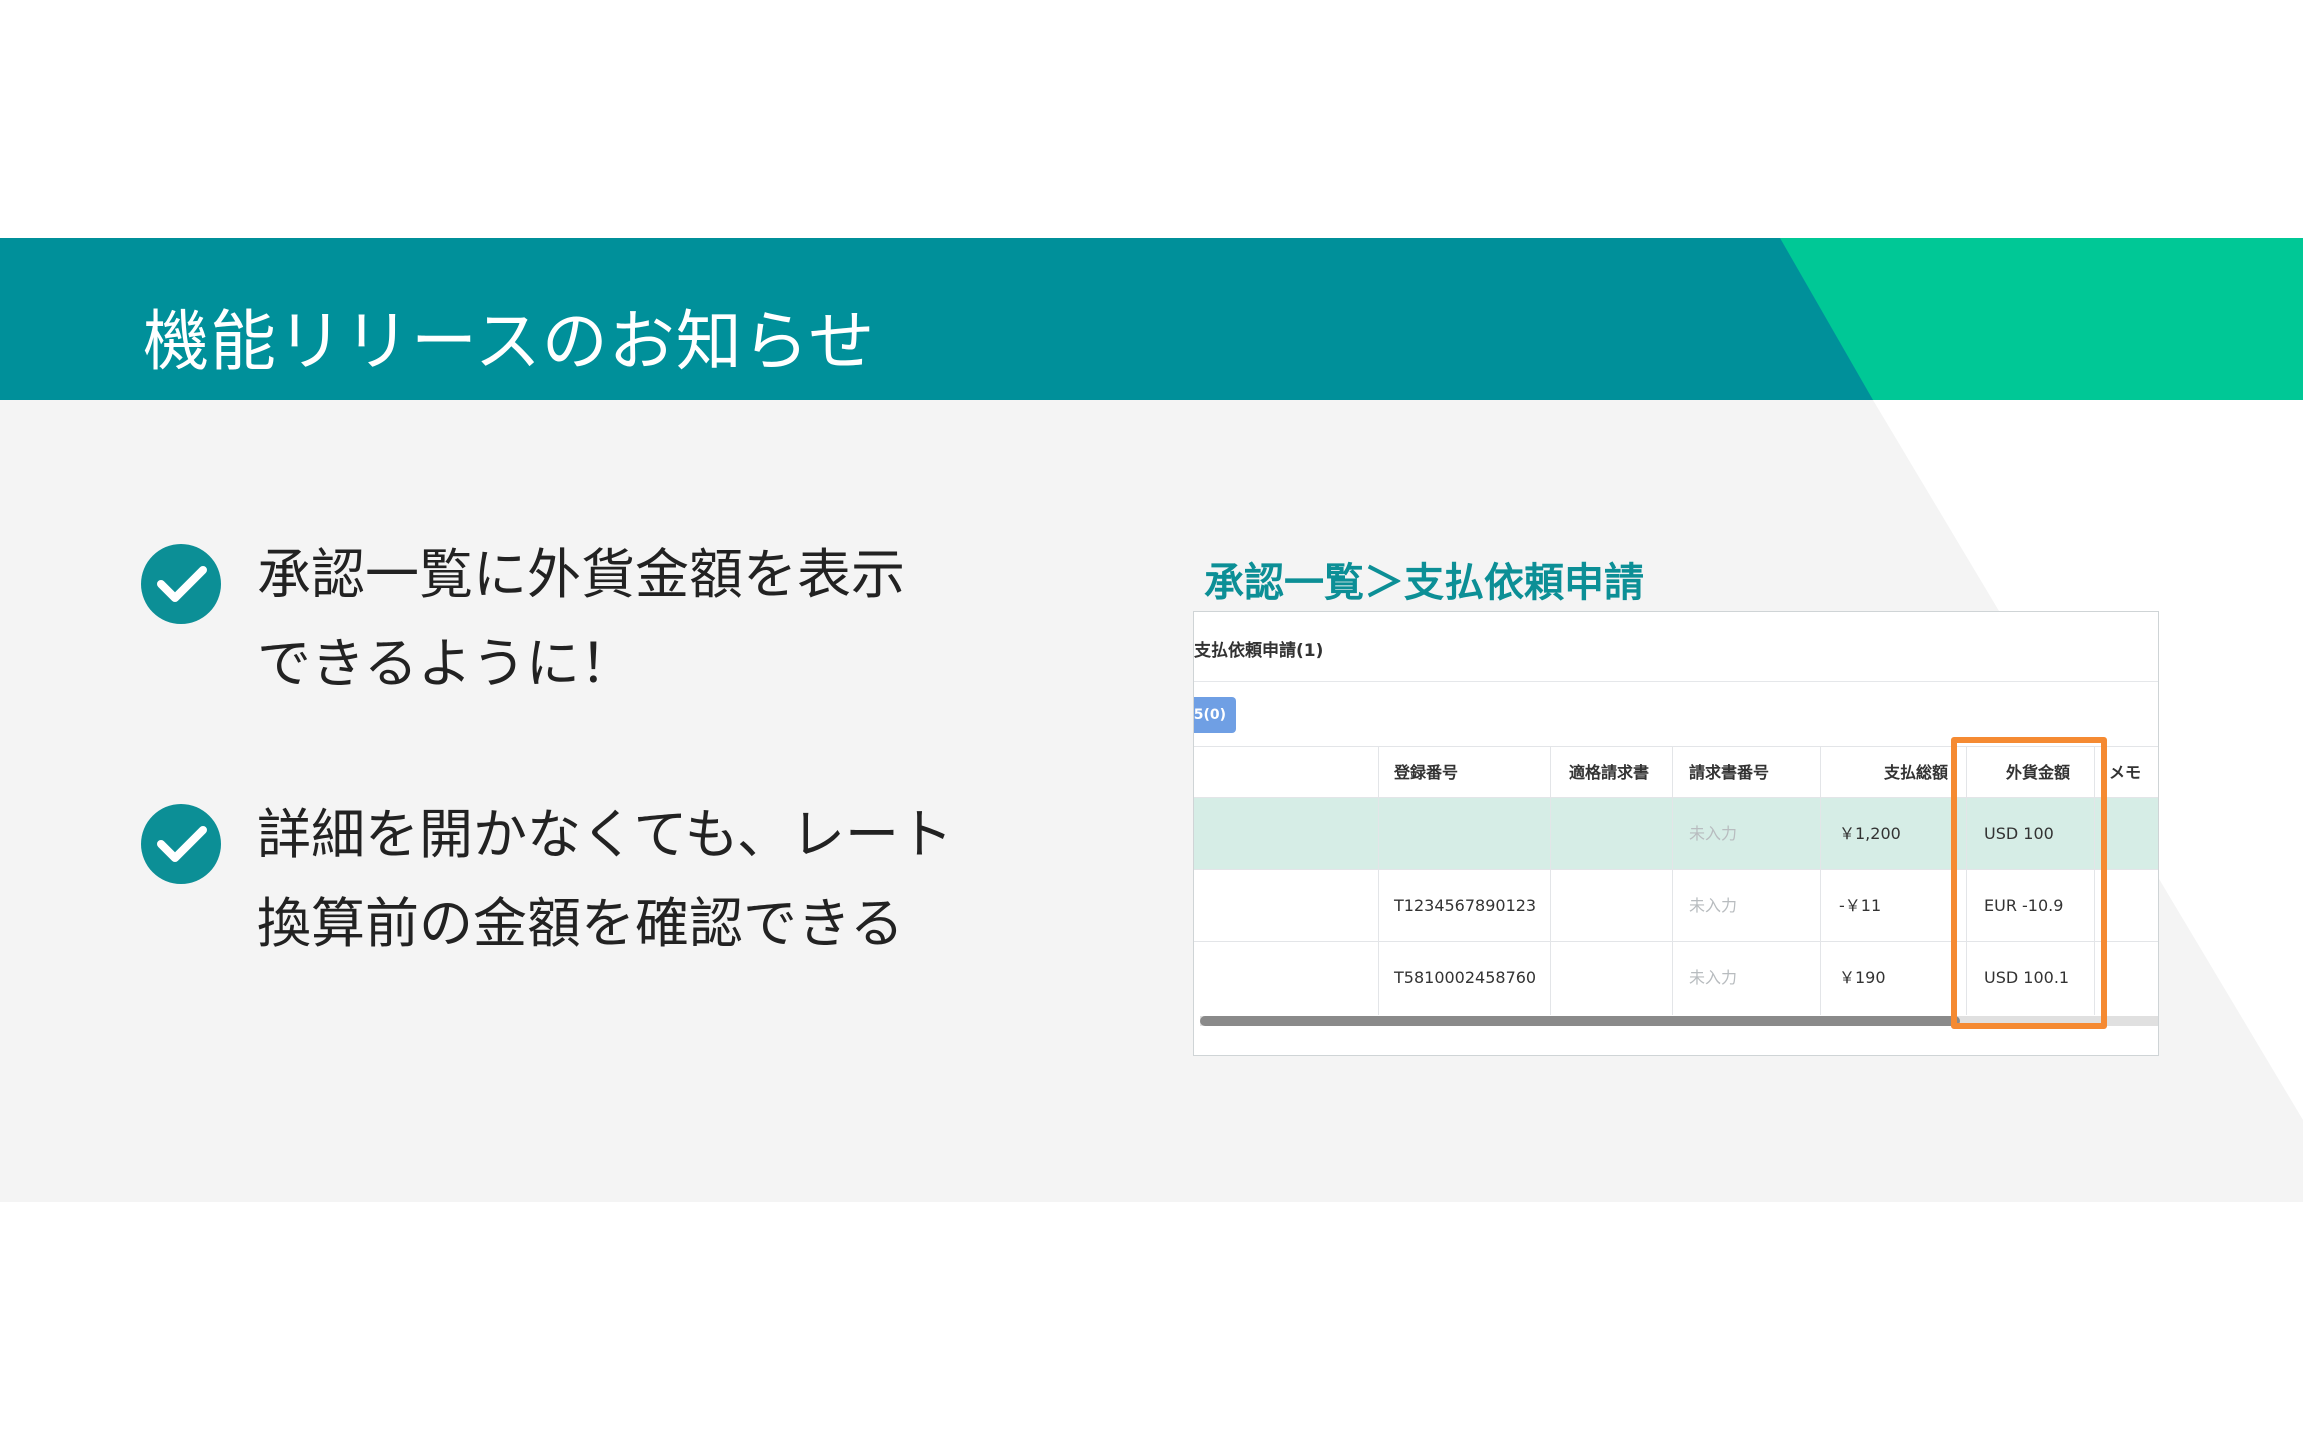 This screenshot has width=2303, height=1440. Describe the element at coordinates (1609, 772) in the screenshot. I see `column-header: 適格請求書` at that location.